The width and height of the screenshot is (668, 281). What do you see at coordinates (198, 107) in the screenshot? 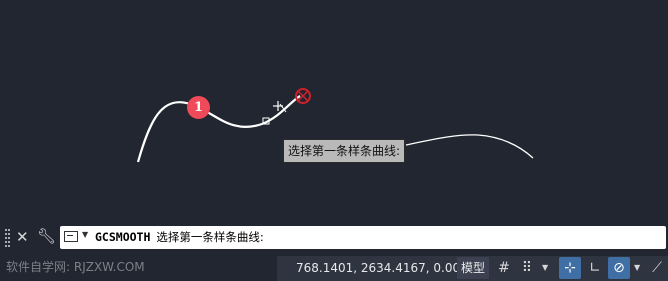
I see `step-badge: 1` at bounding box center [198, 107].